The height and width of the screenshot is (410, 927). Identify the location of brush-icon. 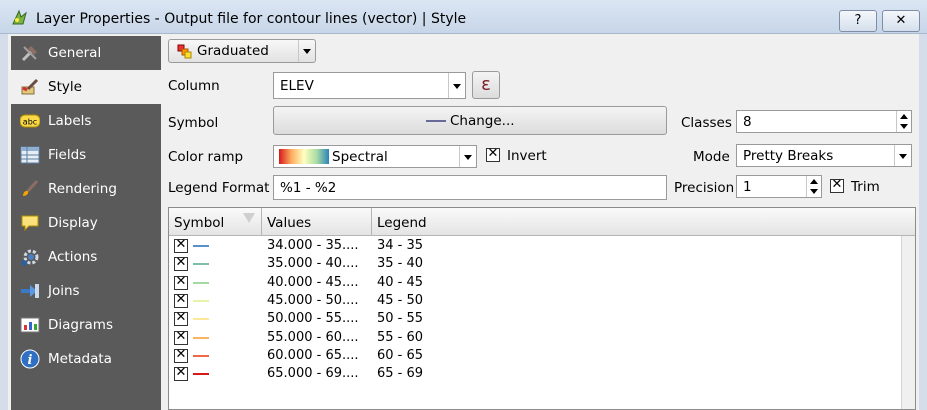
(30, 86).